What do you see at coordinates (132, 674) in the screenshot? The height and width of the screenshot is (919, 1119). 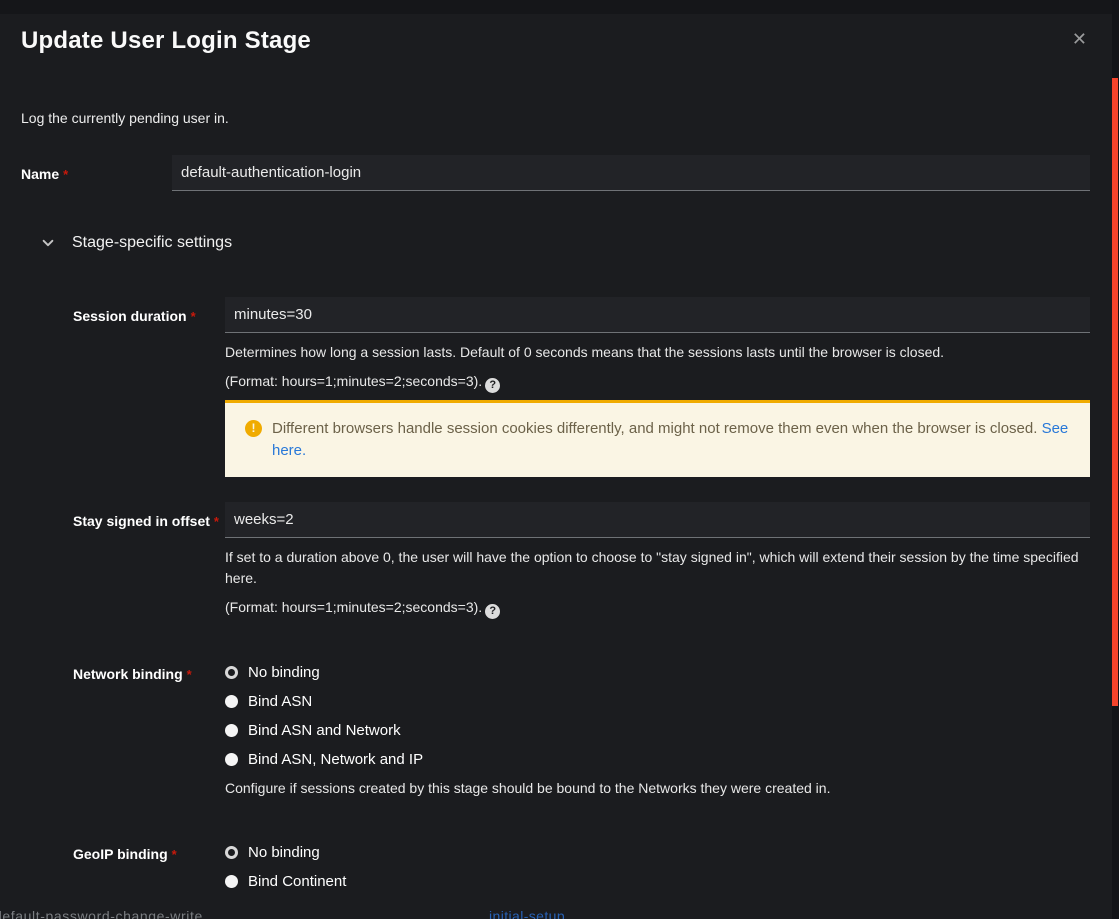 I see `network-binding-label: Network binding *` at bounding box center [132, 674].